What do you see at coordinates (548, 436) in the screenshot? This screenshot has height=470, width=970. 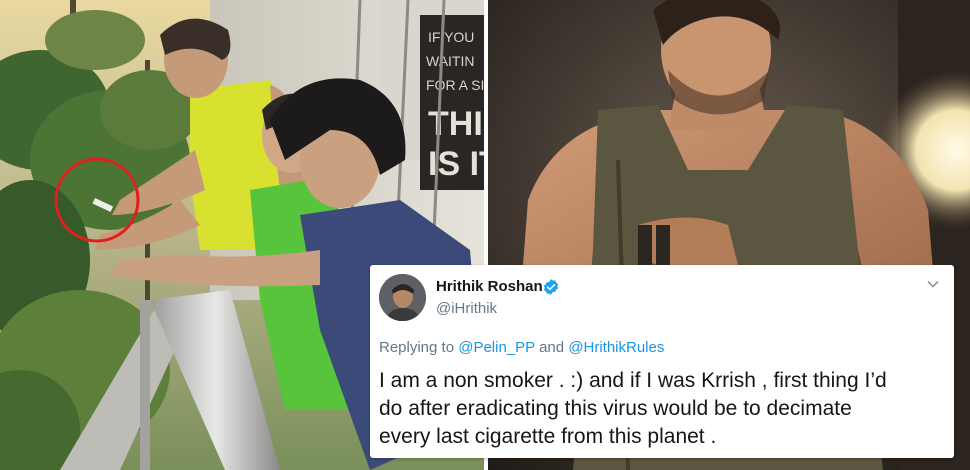 I see `tweet-text-line: every last cigarette from this planet .` at bounding box center [548, 436].